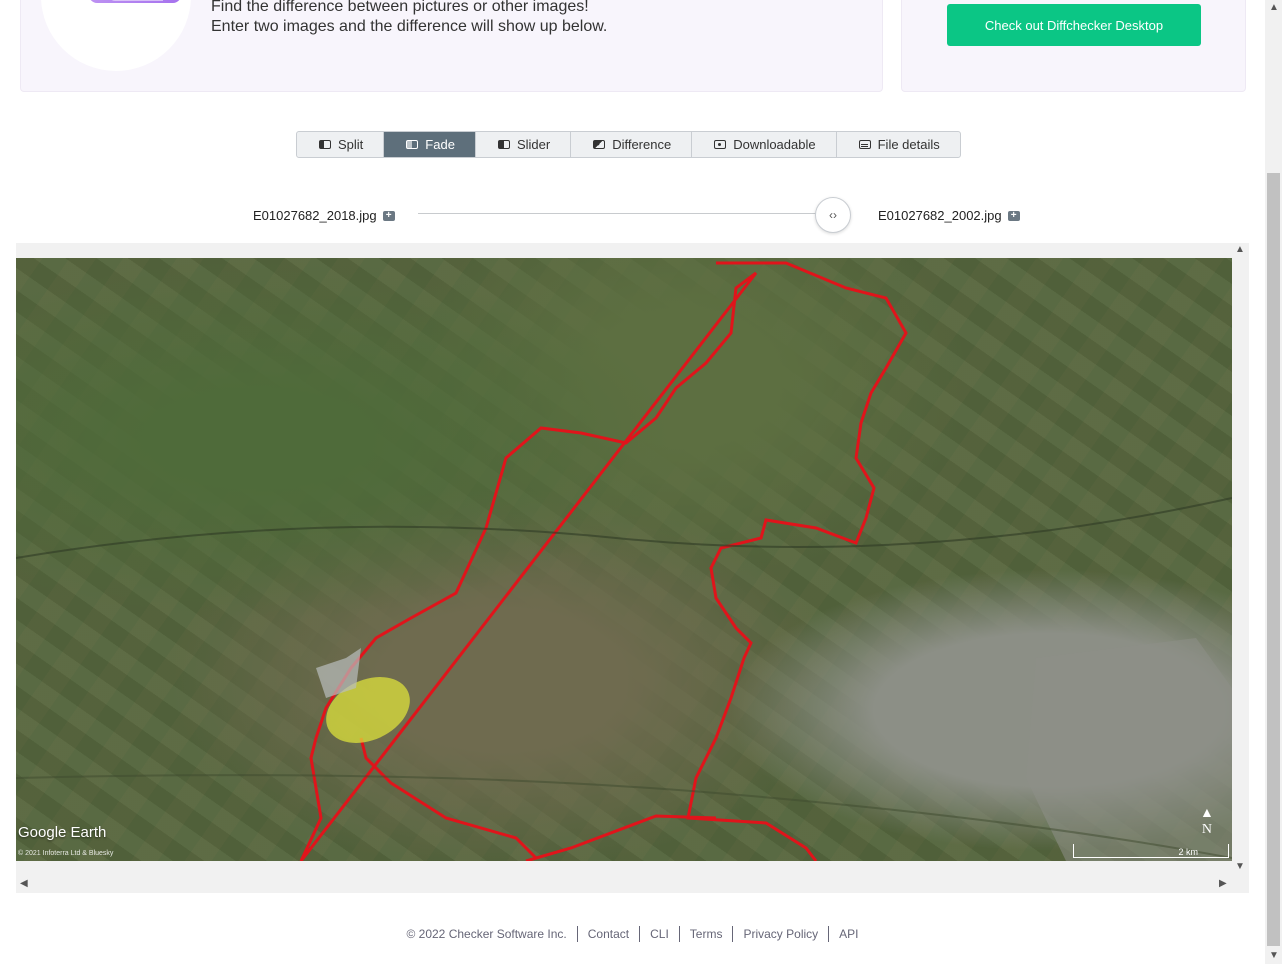 The height and width of the screenshot is (964, 1282). Describe the element at coordinates (116, 35) in the screenshot. I see `hero-illustration` at that location.